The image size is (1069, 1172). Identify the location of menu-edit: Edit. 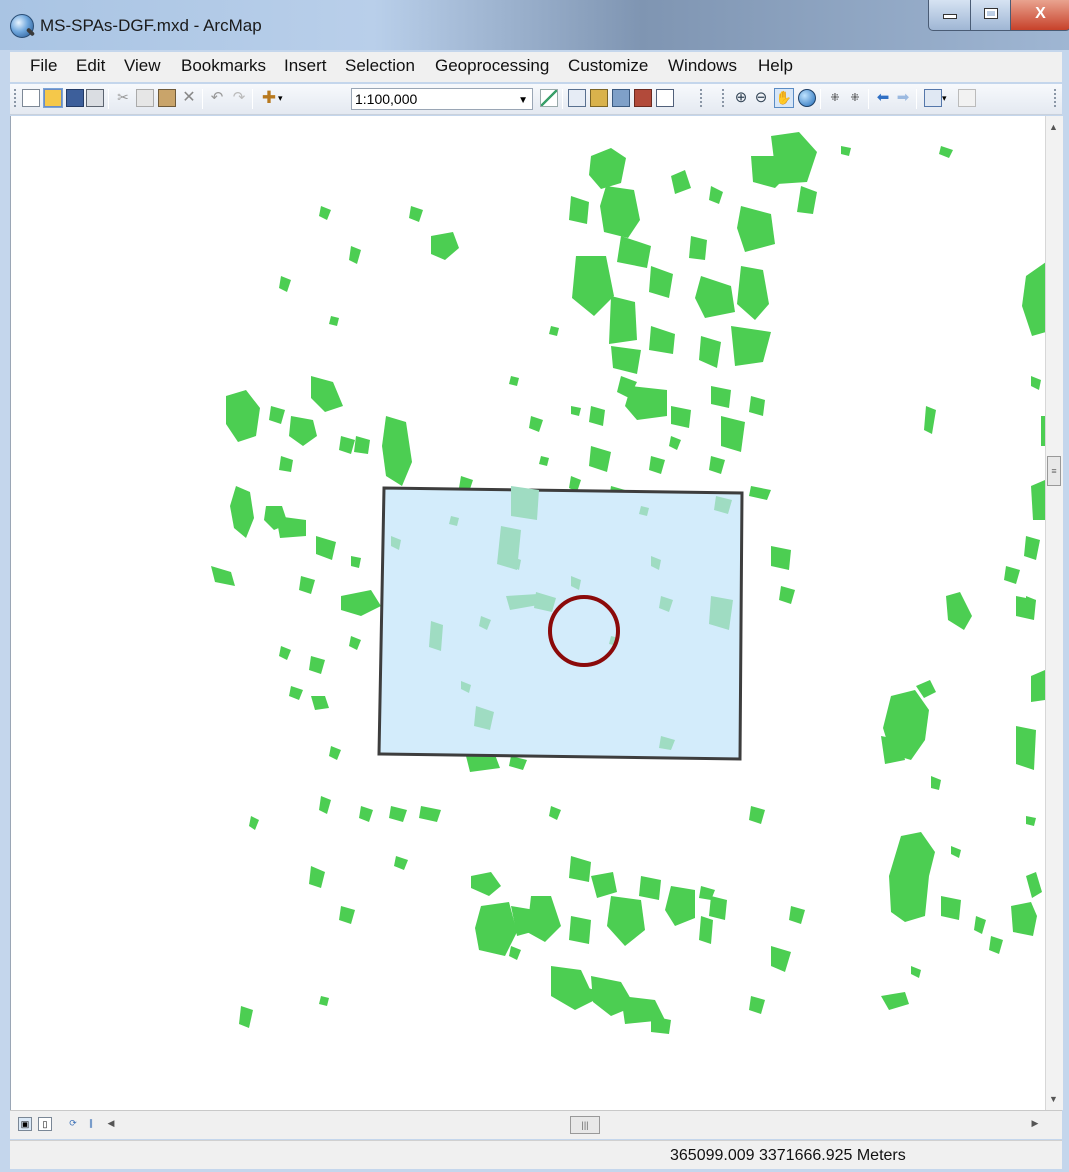
(90, 66).